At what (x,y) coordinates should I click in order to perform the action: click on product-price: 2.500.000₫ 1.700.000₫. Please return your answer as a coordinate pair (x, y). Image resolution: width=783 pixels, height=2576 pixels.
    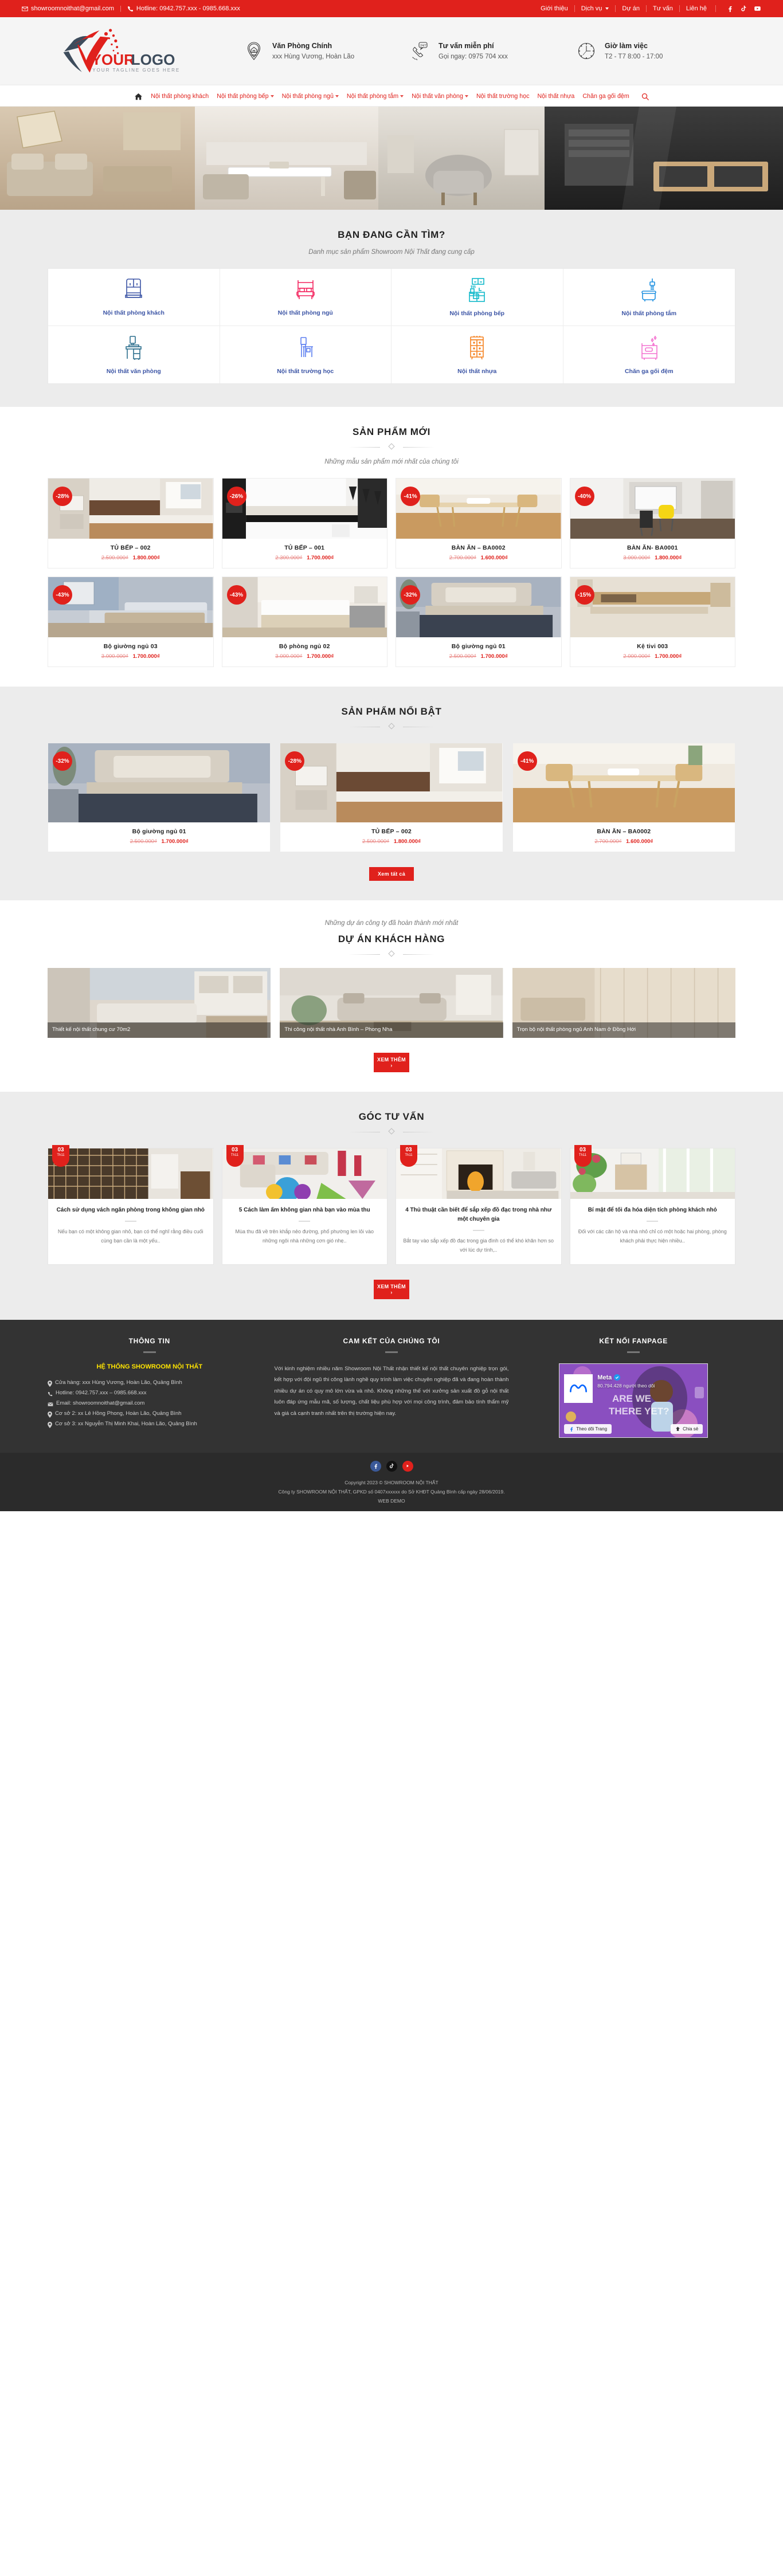
    Looking at the image, I should click on (159, 841).